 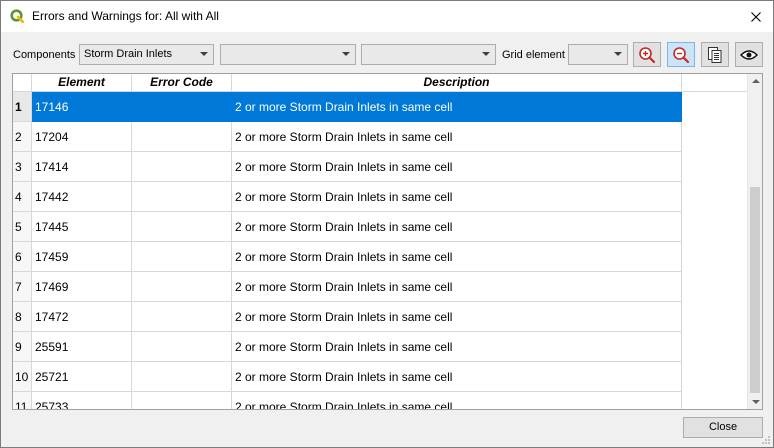 What do you see at coordinates (82, 377) in the screenshot?
I see `cell-element: 25721` at bounding box center [82, 377].